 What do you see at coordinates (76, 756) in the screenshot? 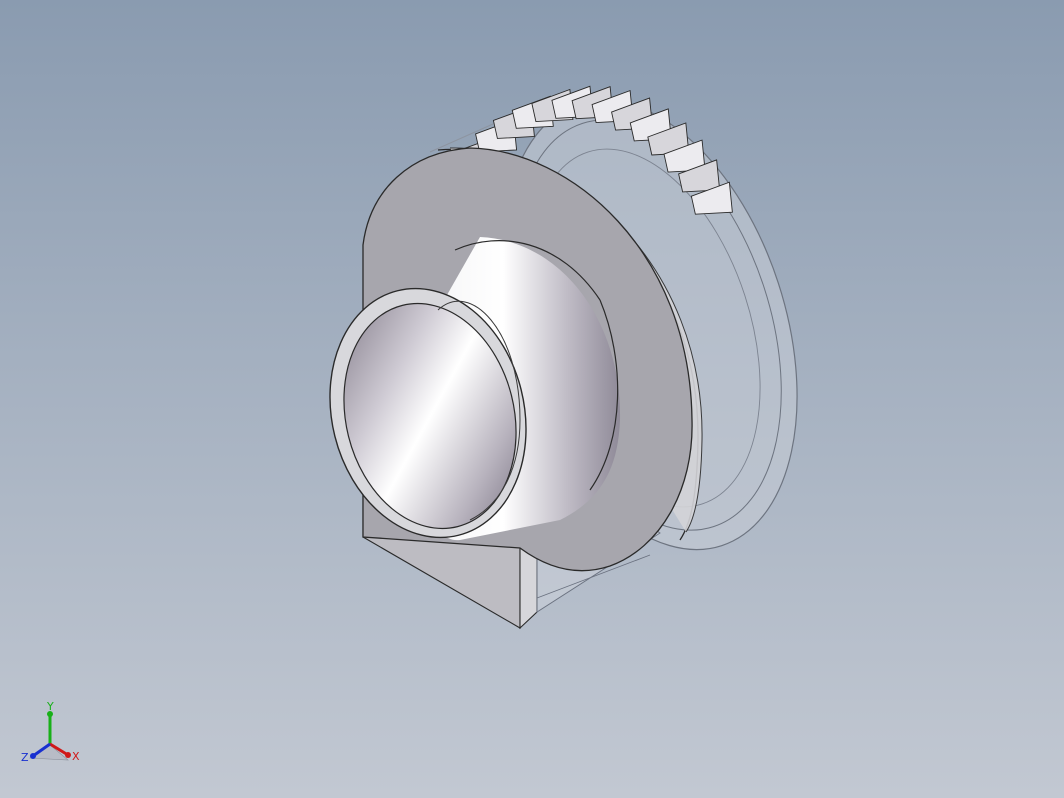
I see `x-axis-label: X` at bounding box center [76, 756].